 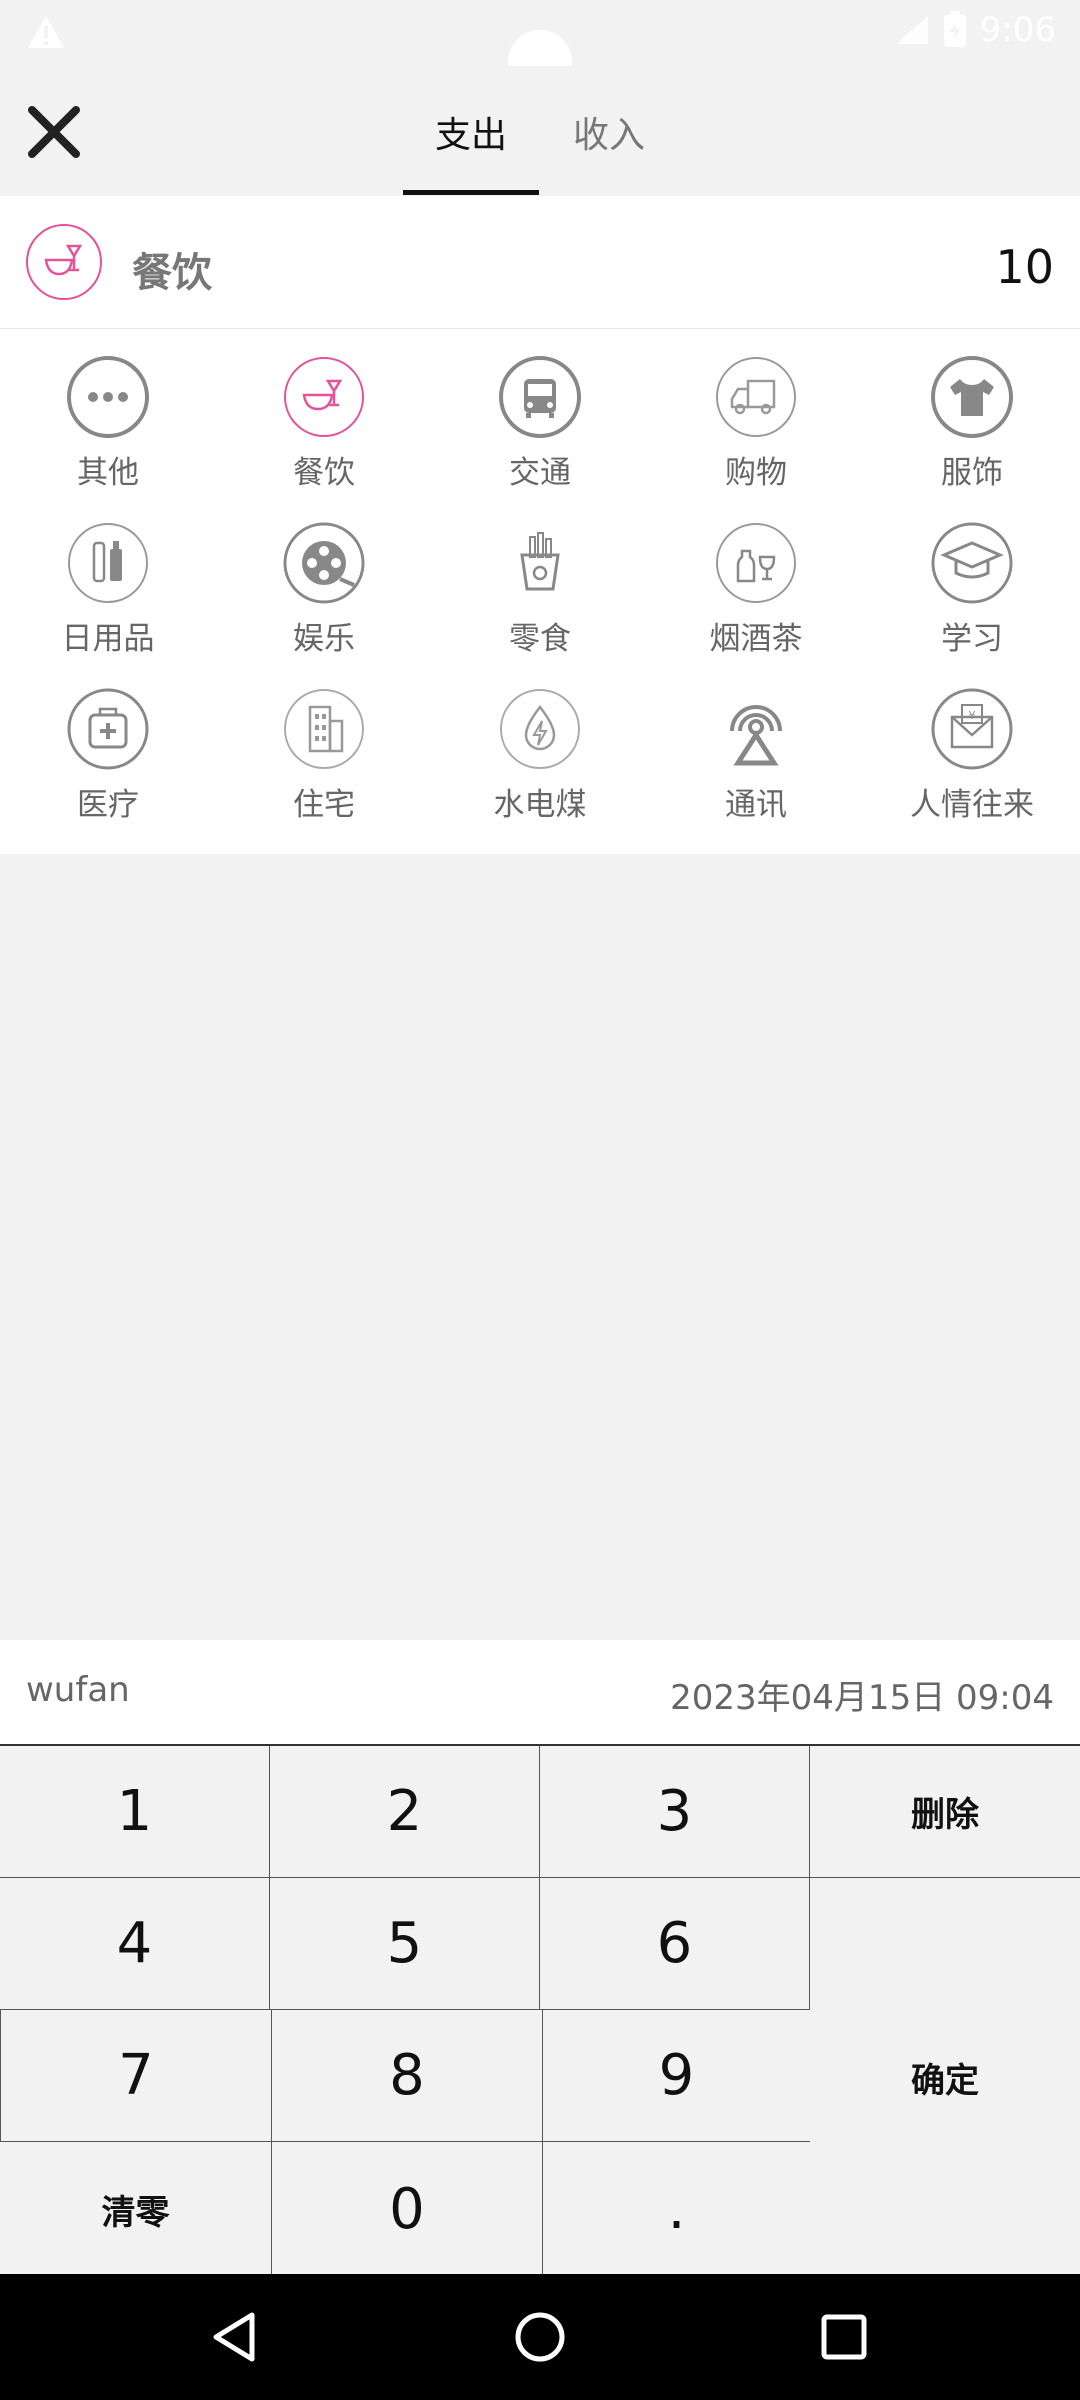 I want to click on antenna-icon, so click(x=756, y=735).